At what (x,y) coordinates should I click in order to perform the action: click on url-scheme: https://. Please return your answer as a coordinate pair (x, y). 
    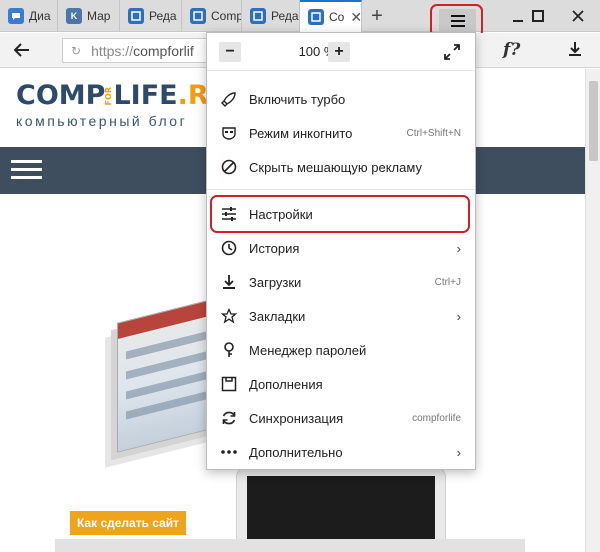
    Looking at the image, I should click on (112, 50).